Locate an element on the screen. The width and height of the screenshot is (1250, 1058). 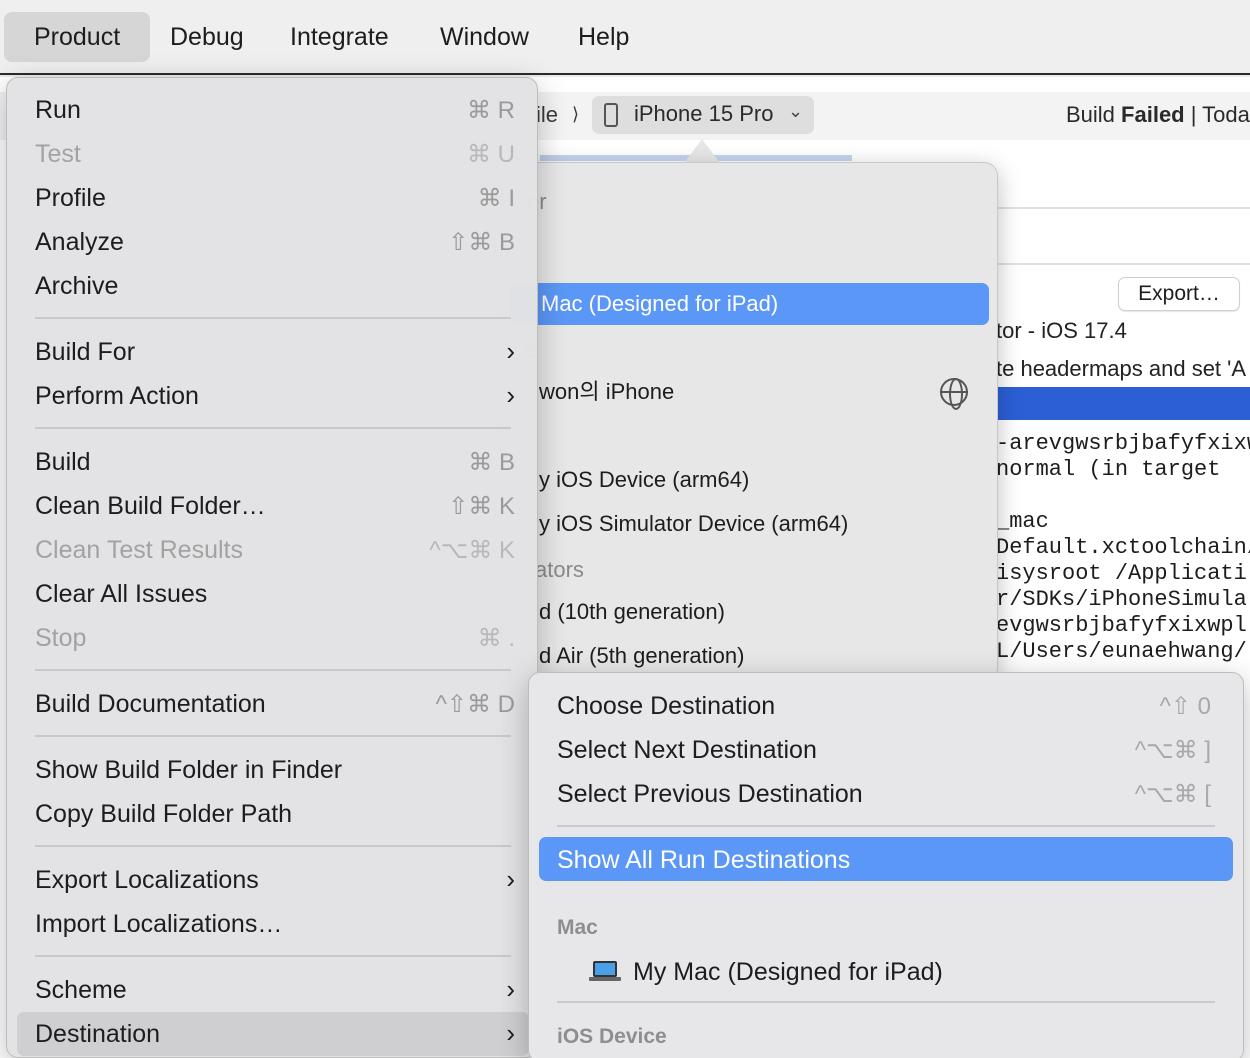
menu-item-clean-build-folder: Clean Build Folder… ⇧⌘ K is located at coordinates (273, 506).